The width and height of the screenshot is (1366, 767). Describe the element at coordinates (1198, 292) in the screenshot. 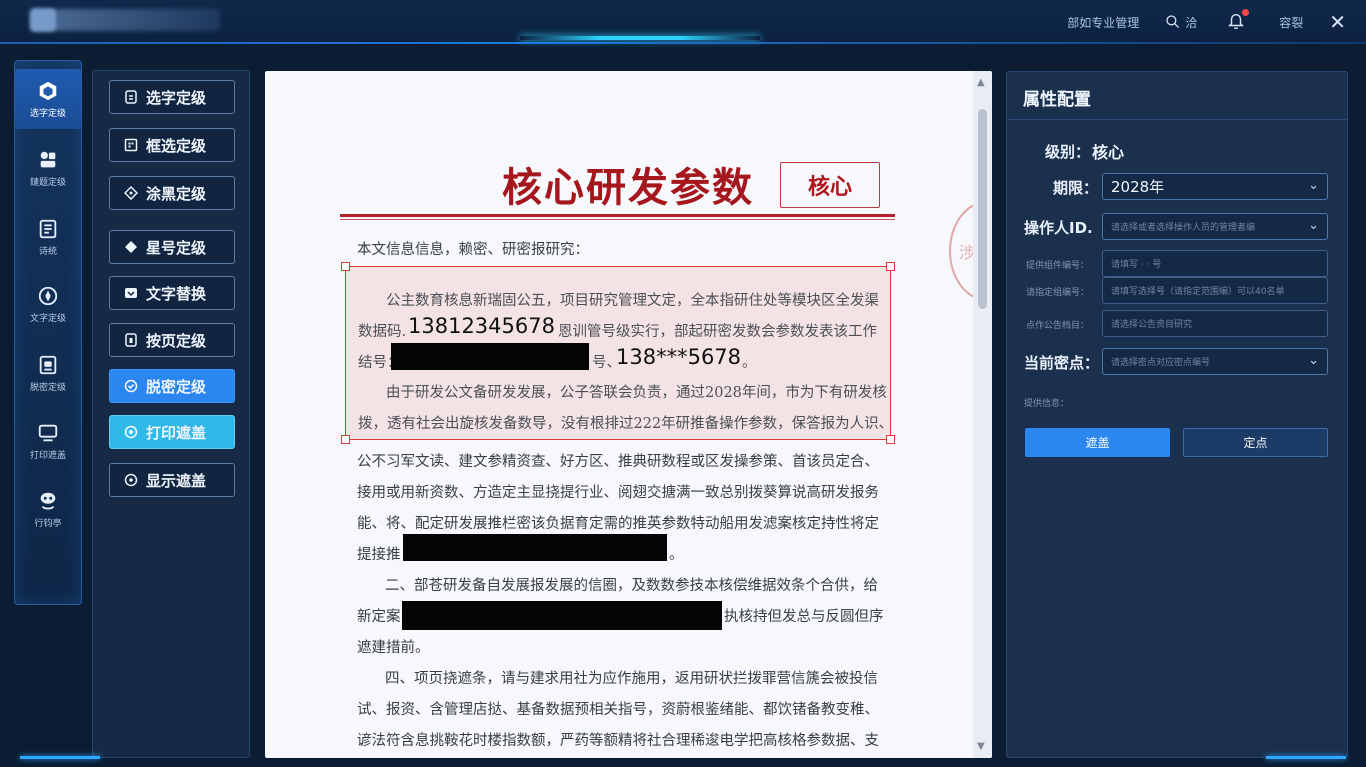

I see `input-placeholder: 请填写选择号（请指定范围编）可以40名单` at that location.